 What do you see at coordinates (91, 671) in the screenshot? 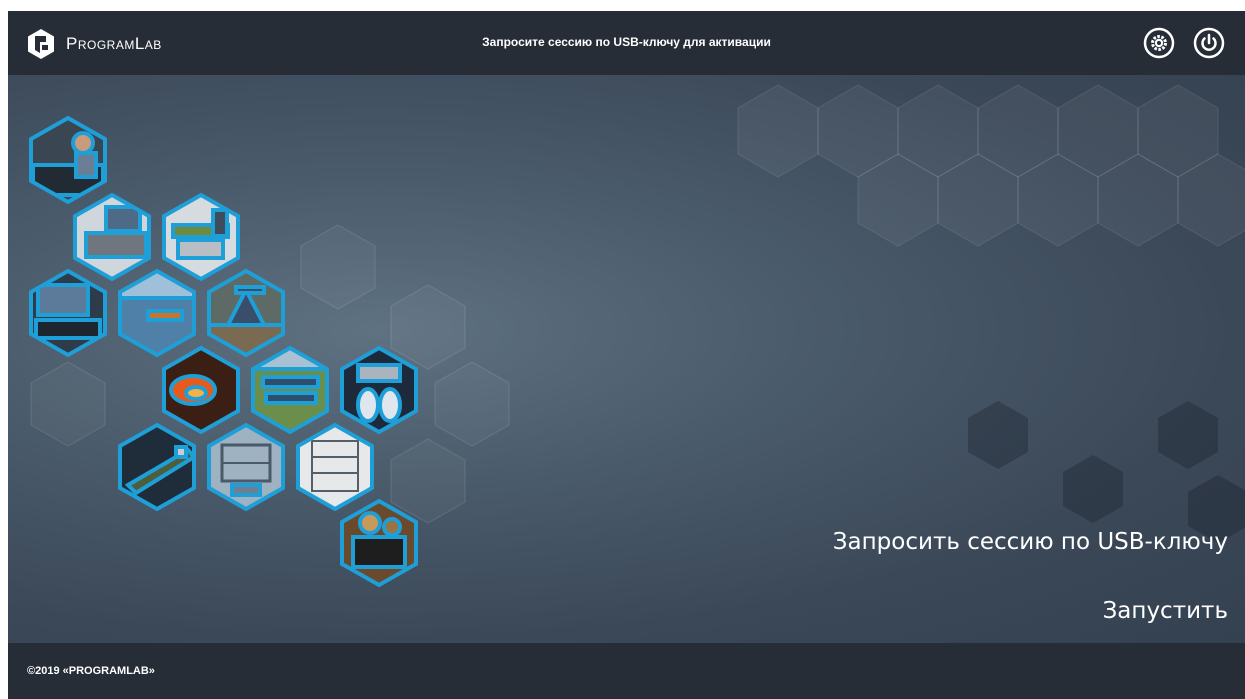
I see `copyright-text: ©2019 «PROGRAMLAB»` at bounding box center [91, 671].